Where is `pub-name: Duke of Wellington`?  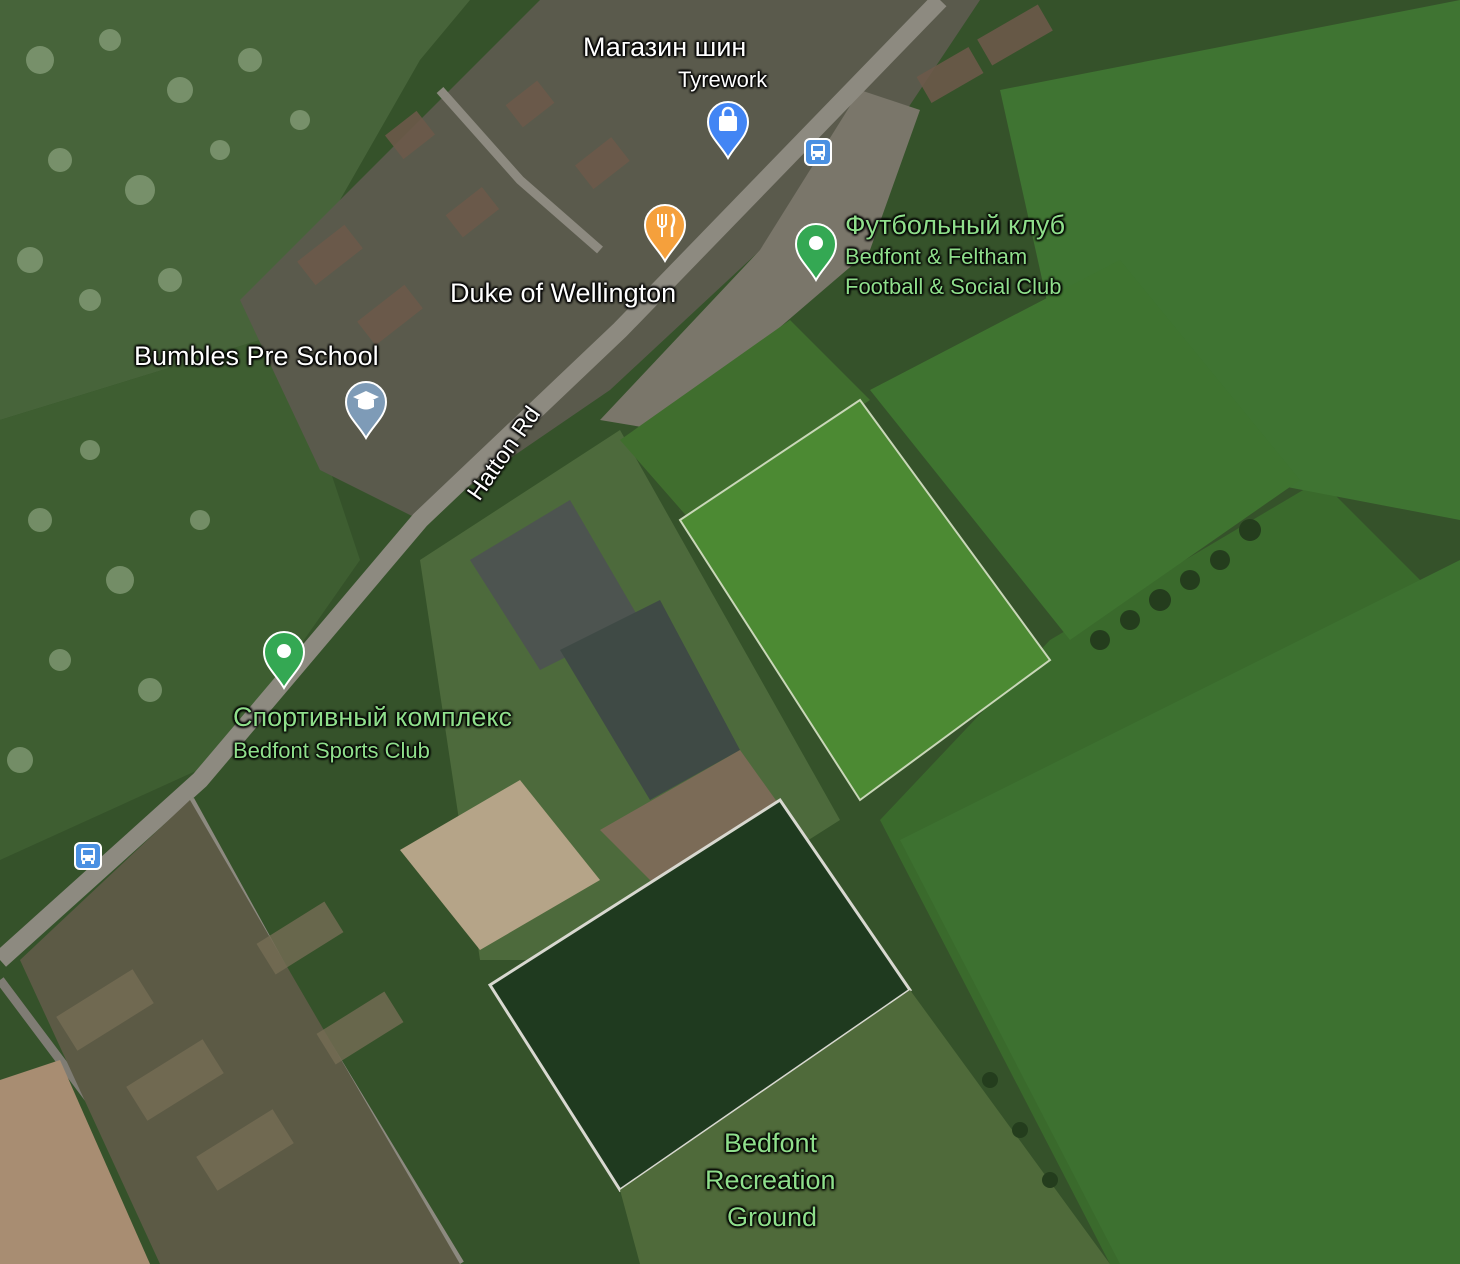 pub-name: Duke of Wellington is located at coordinates (563, 293).